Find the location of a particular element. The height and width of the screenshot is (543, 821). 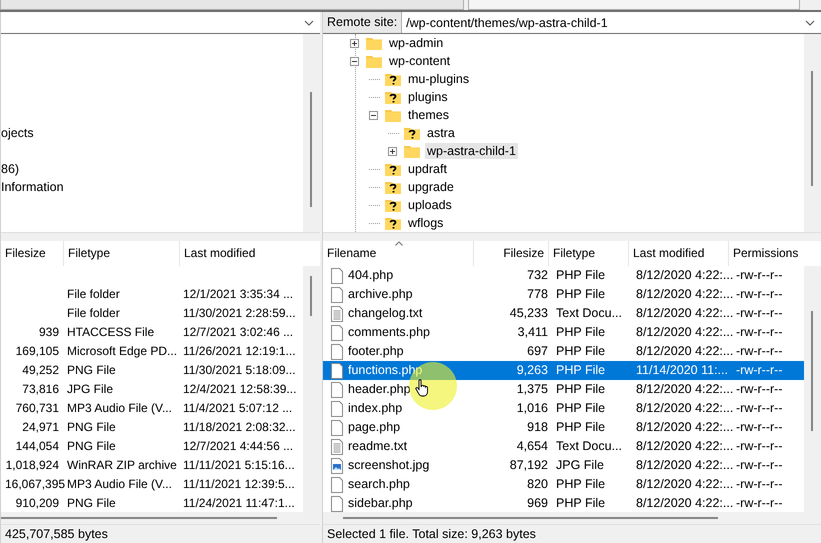

folder-tree-item: wp-astra-child-1 is located at coordinates (471, 151).